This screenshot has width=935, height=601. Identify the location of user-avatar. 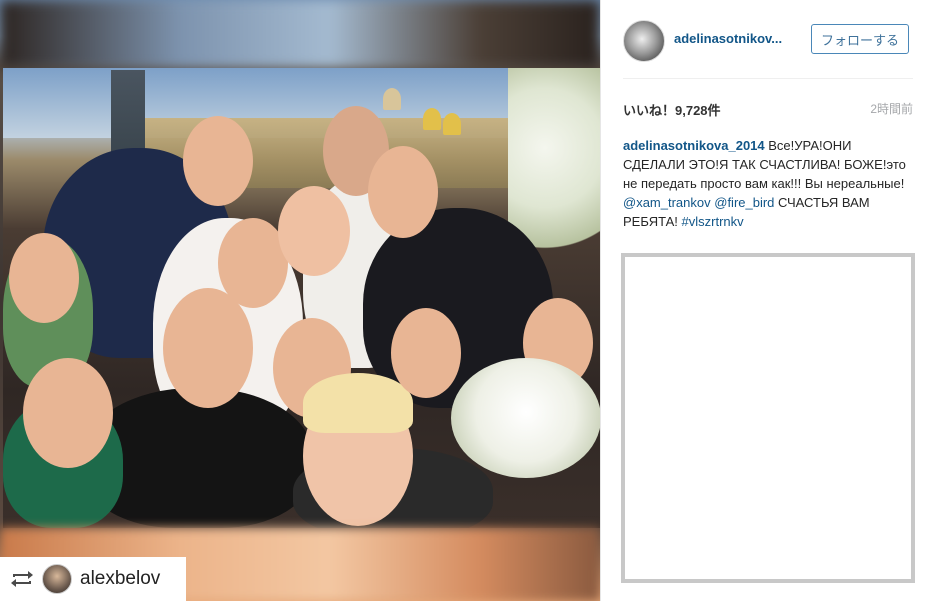
(644, 41).